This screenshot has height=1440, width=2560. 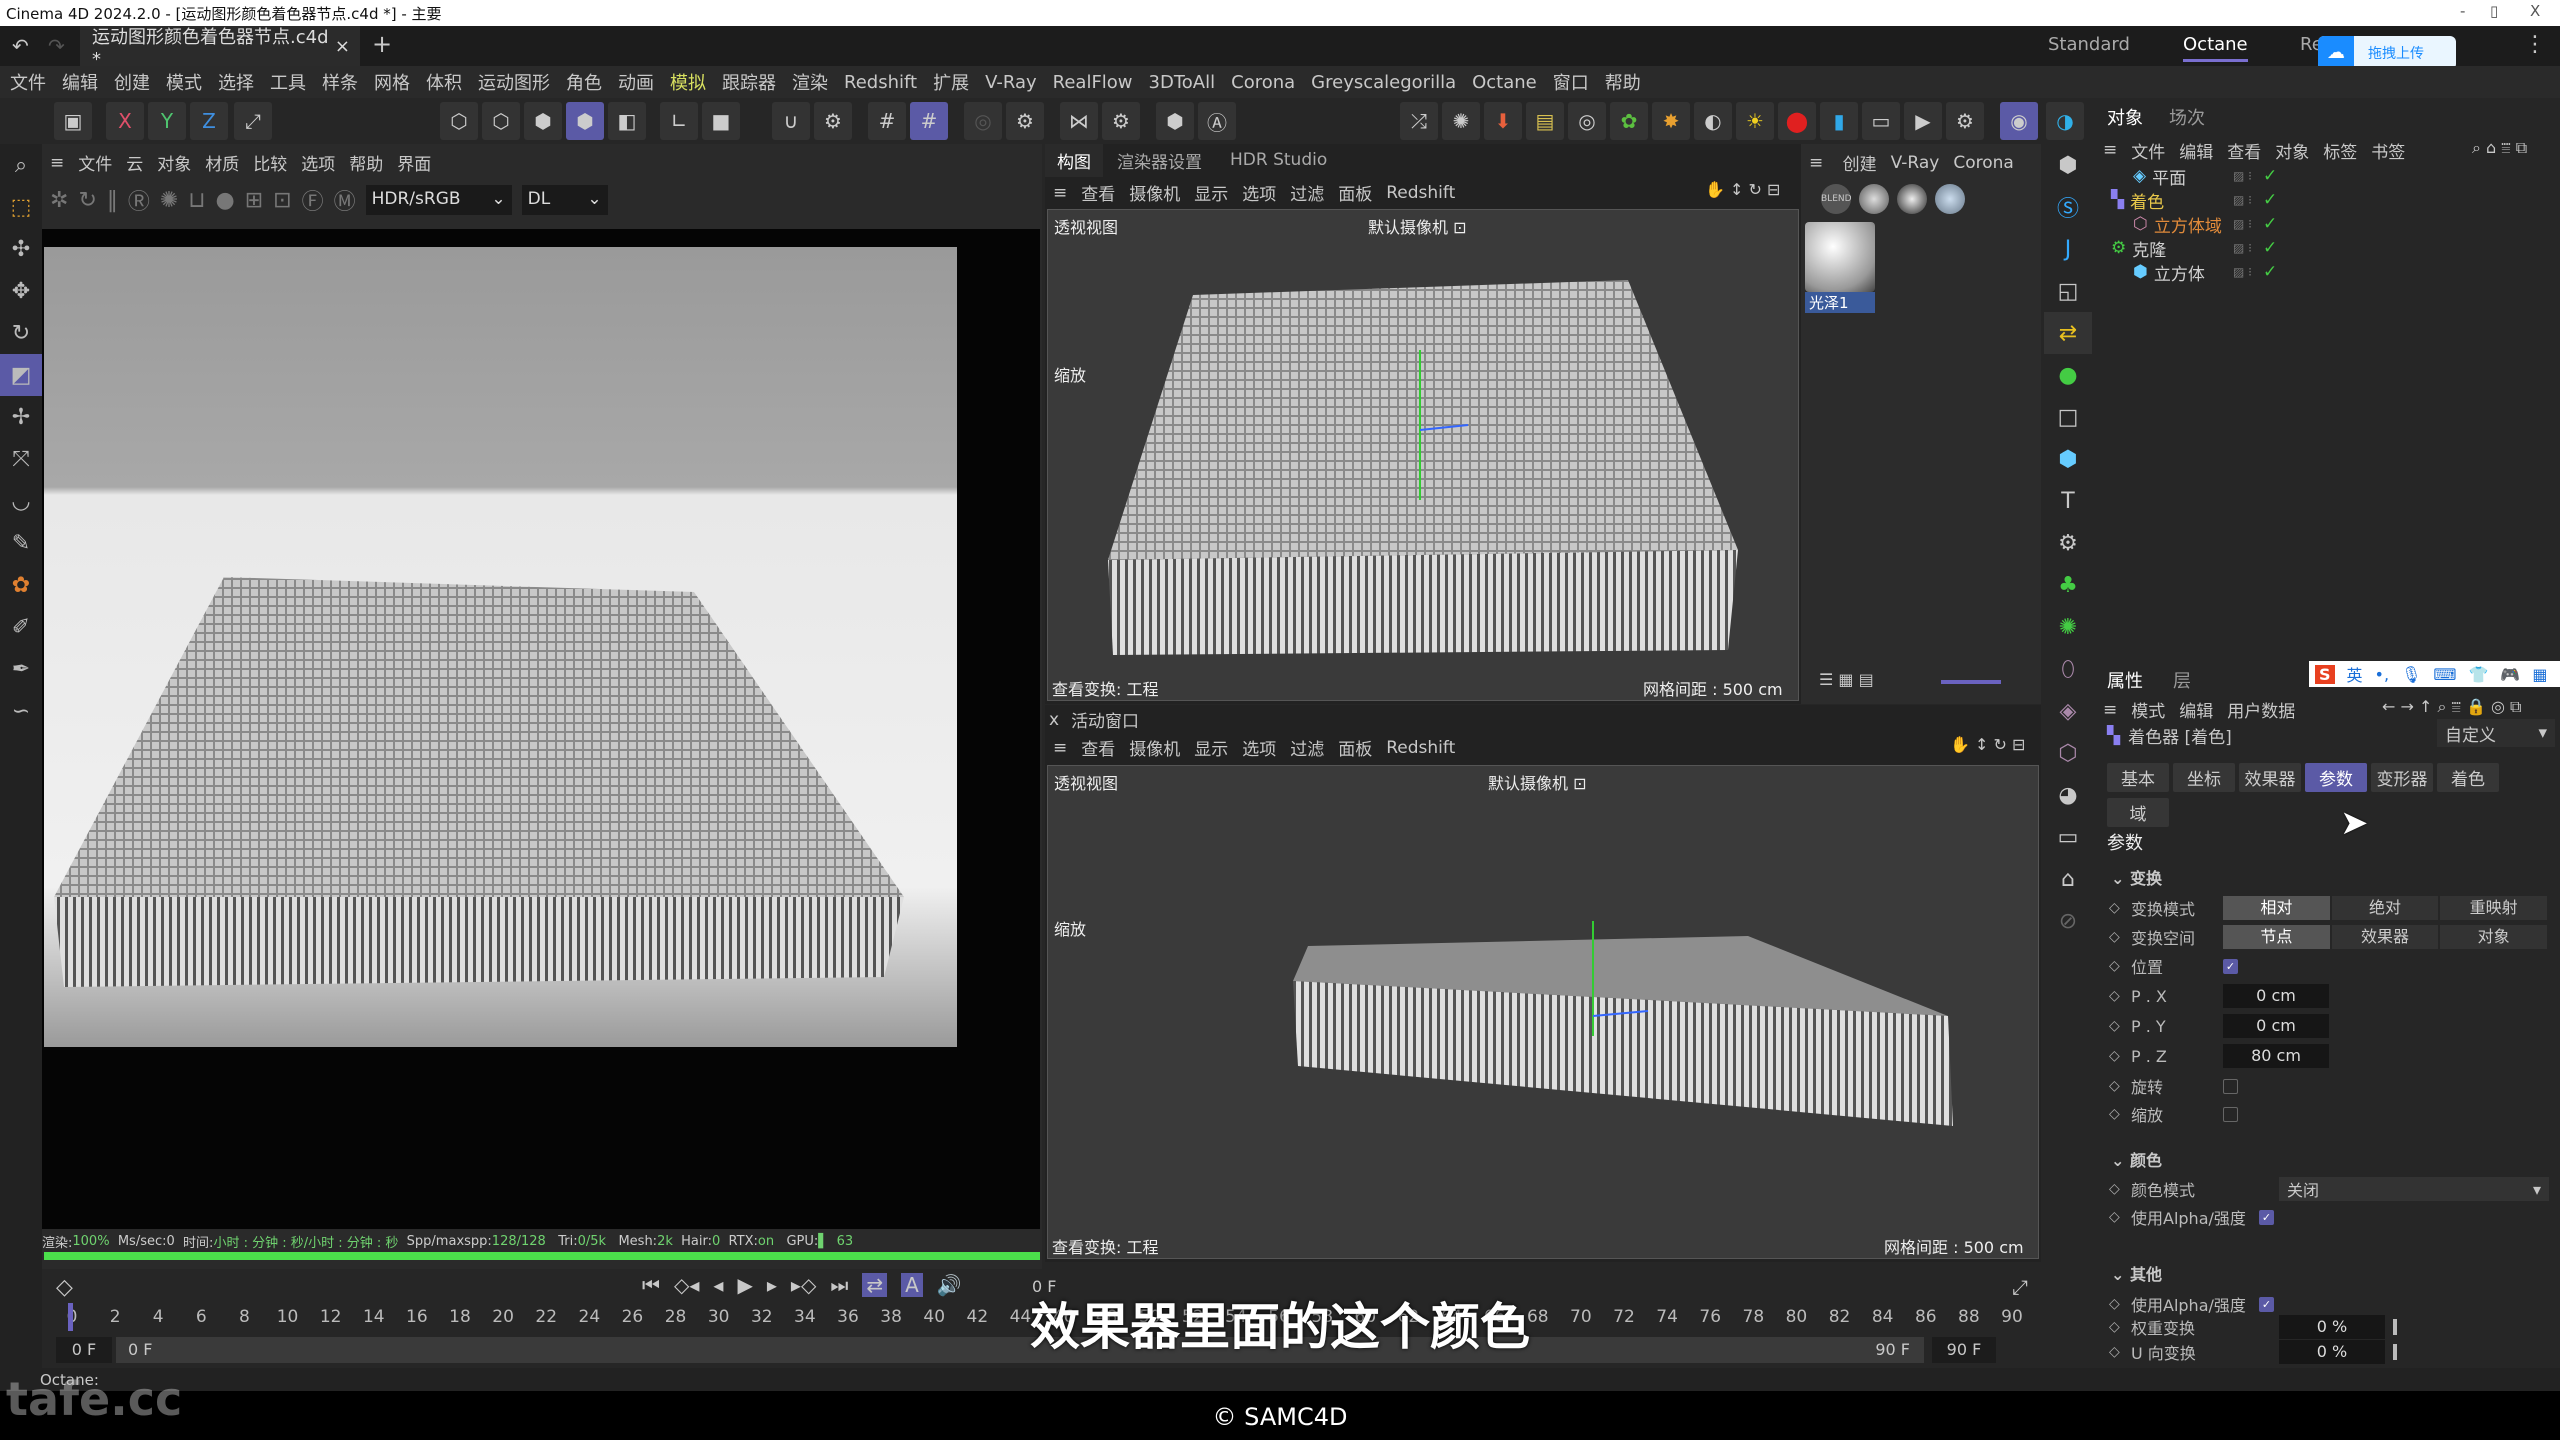 What do you see at coordinates (1383, 82) in the screenshot?
I see `menu-item: Greyscalegorilla` at bounding box center [1383, 82].